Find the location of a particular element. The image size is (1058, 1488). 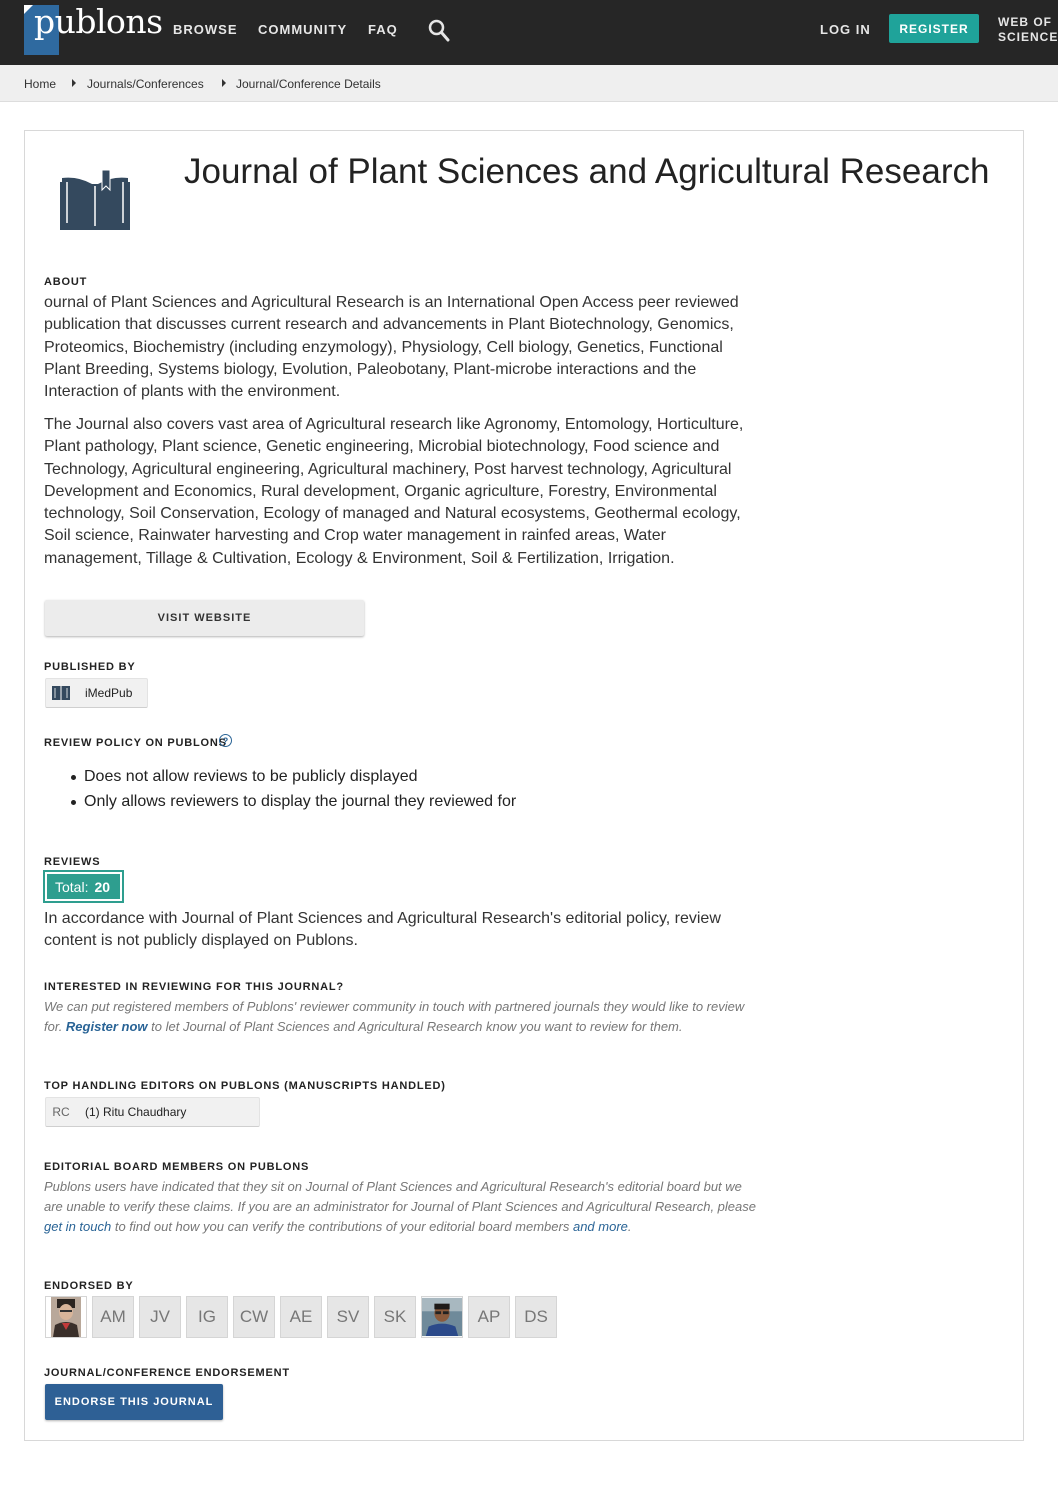

endorser-avatar: AP is located at coordinates (489, 1317).